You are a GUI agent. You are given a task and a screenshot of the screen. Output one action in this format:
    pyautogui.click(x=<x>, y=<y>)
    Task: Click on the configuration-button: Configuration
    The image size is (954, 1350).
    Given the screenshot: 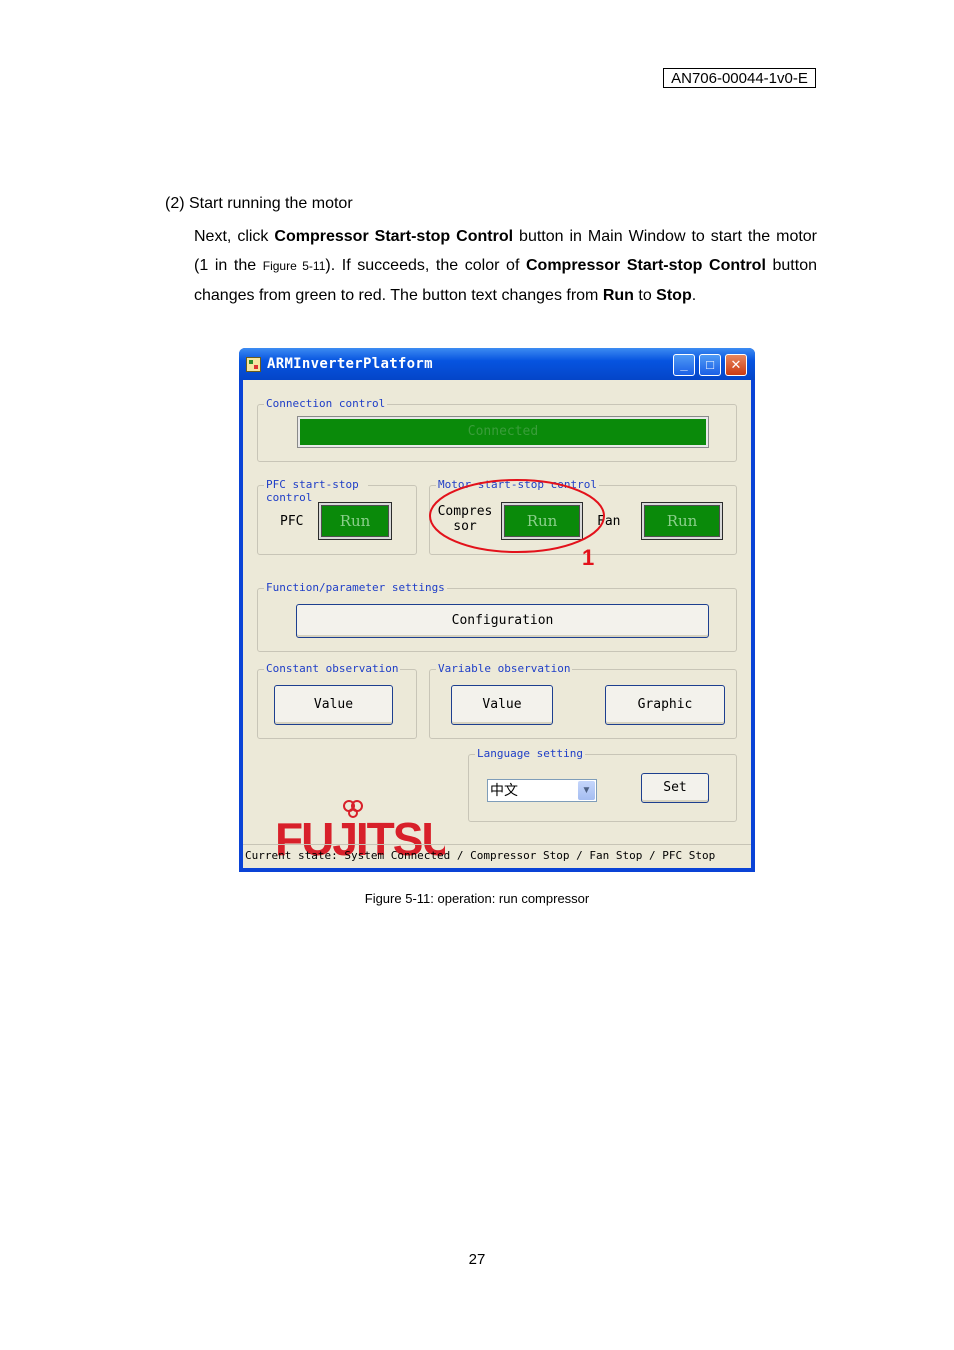 What is the action you would take?
    pyautogui.click(x=502, y=621)
    